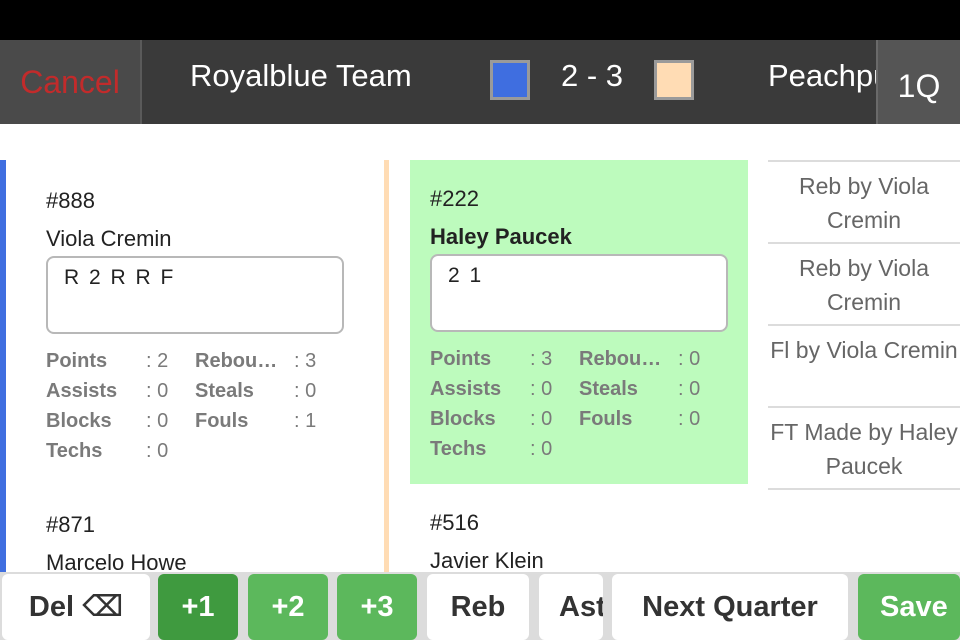 Image resolution: width=960 pixels, height=640 pixels. Describe the element at coordinates (305, 421) in the screenshot. I see `stat-value-fouls: : 1` at that location.